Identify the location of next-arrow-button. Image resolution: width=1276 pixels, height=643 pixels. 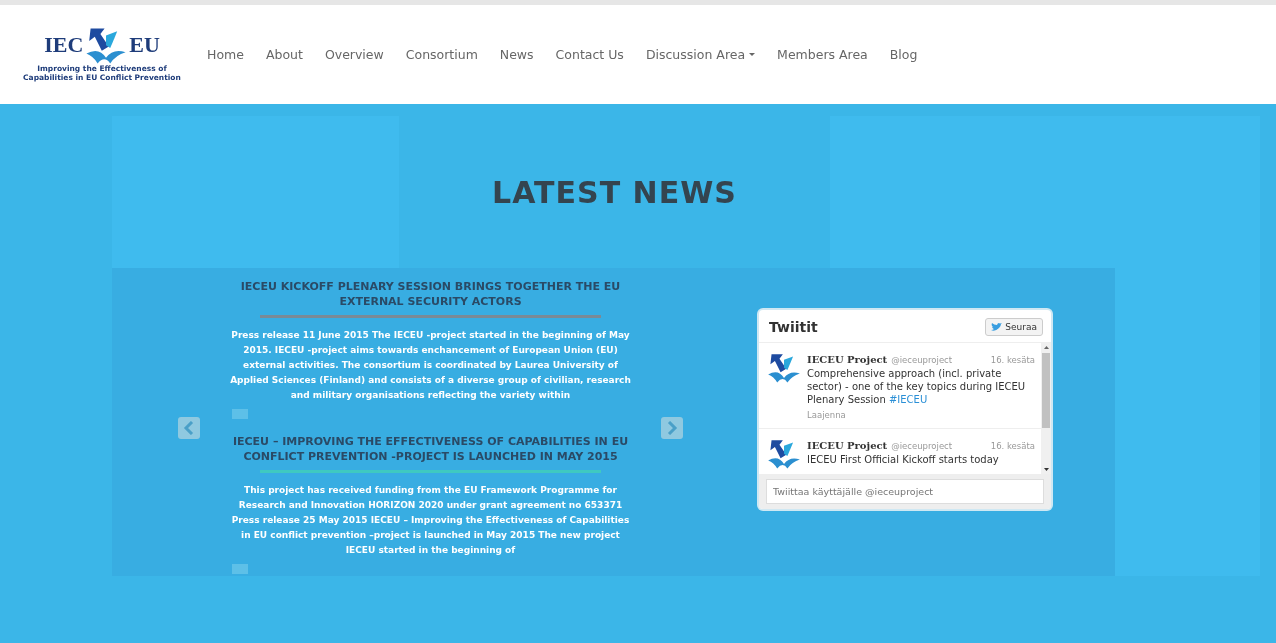
(672, 428).